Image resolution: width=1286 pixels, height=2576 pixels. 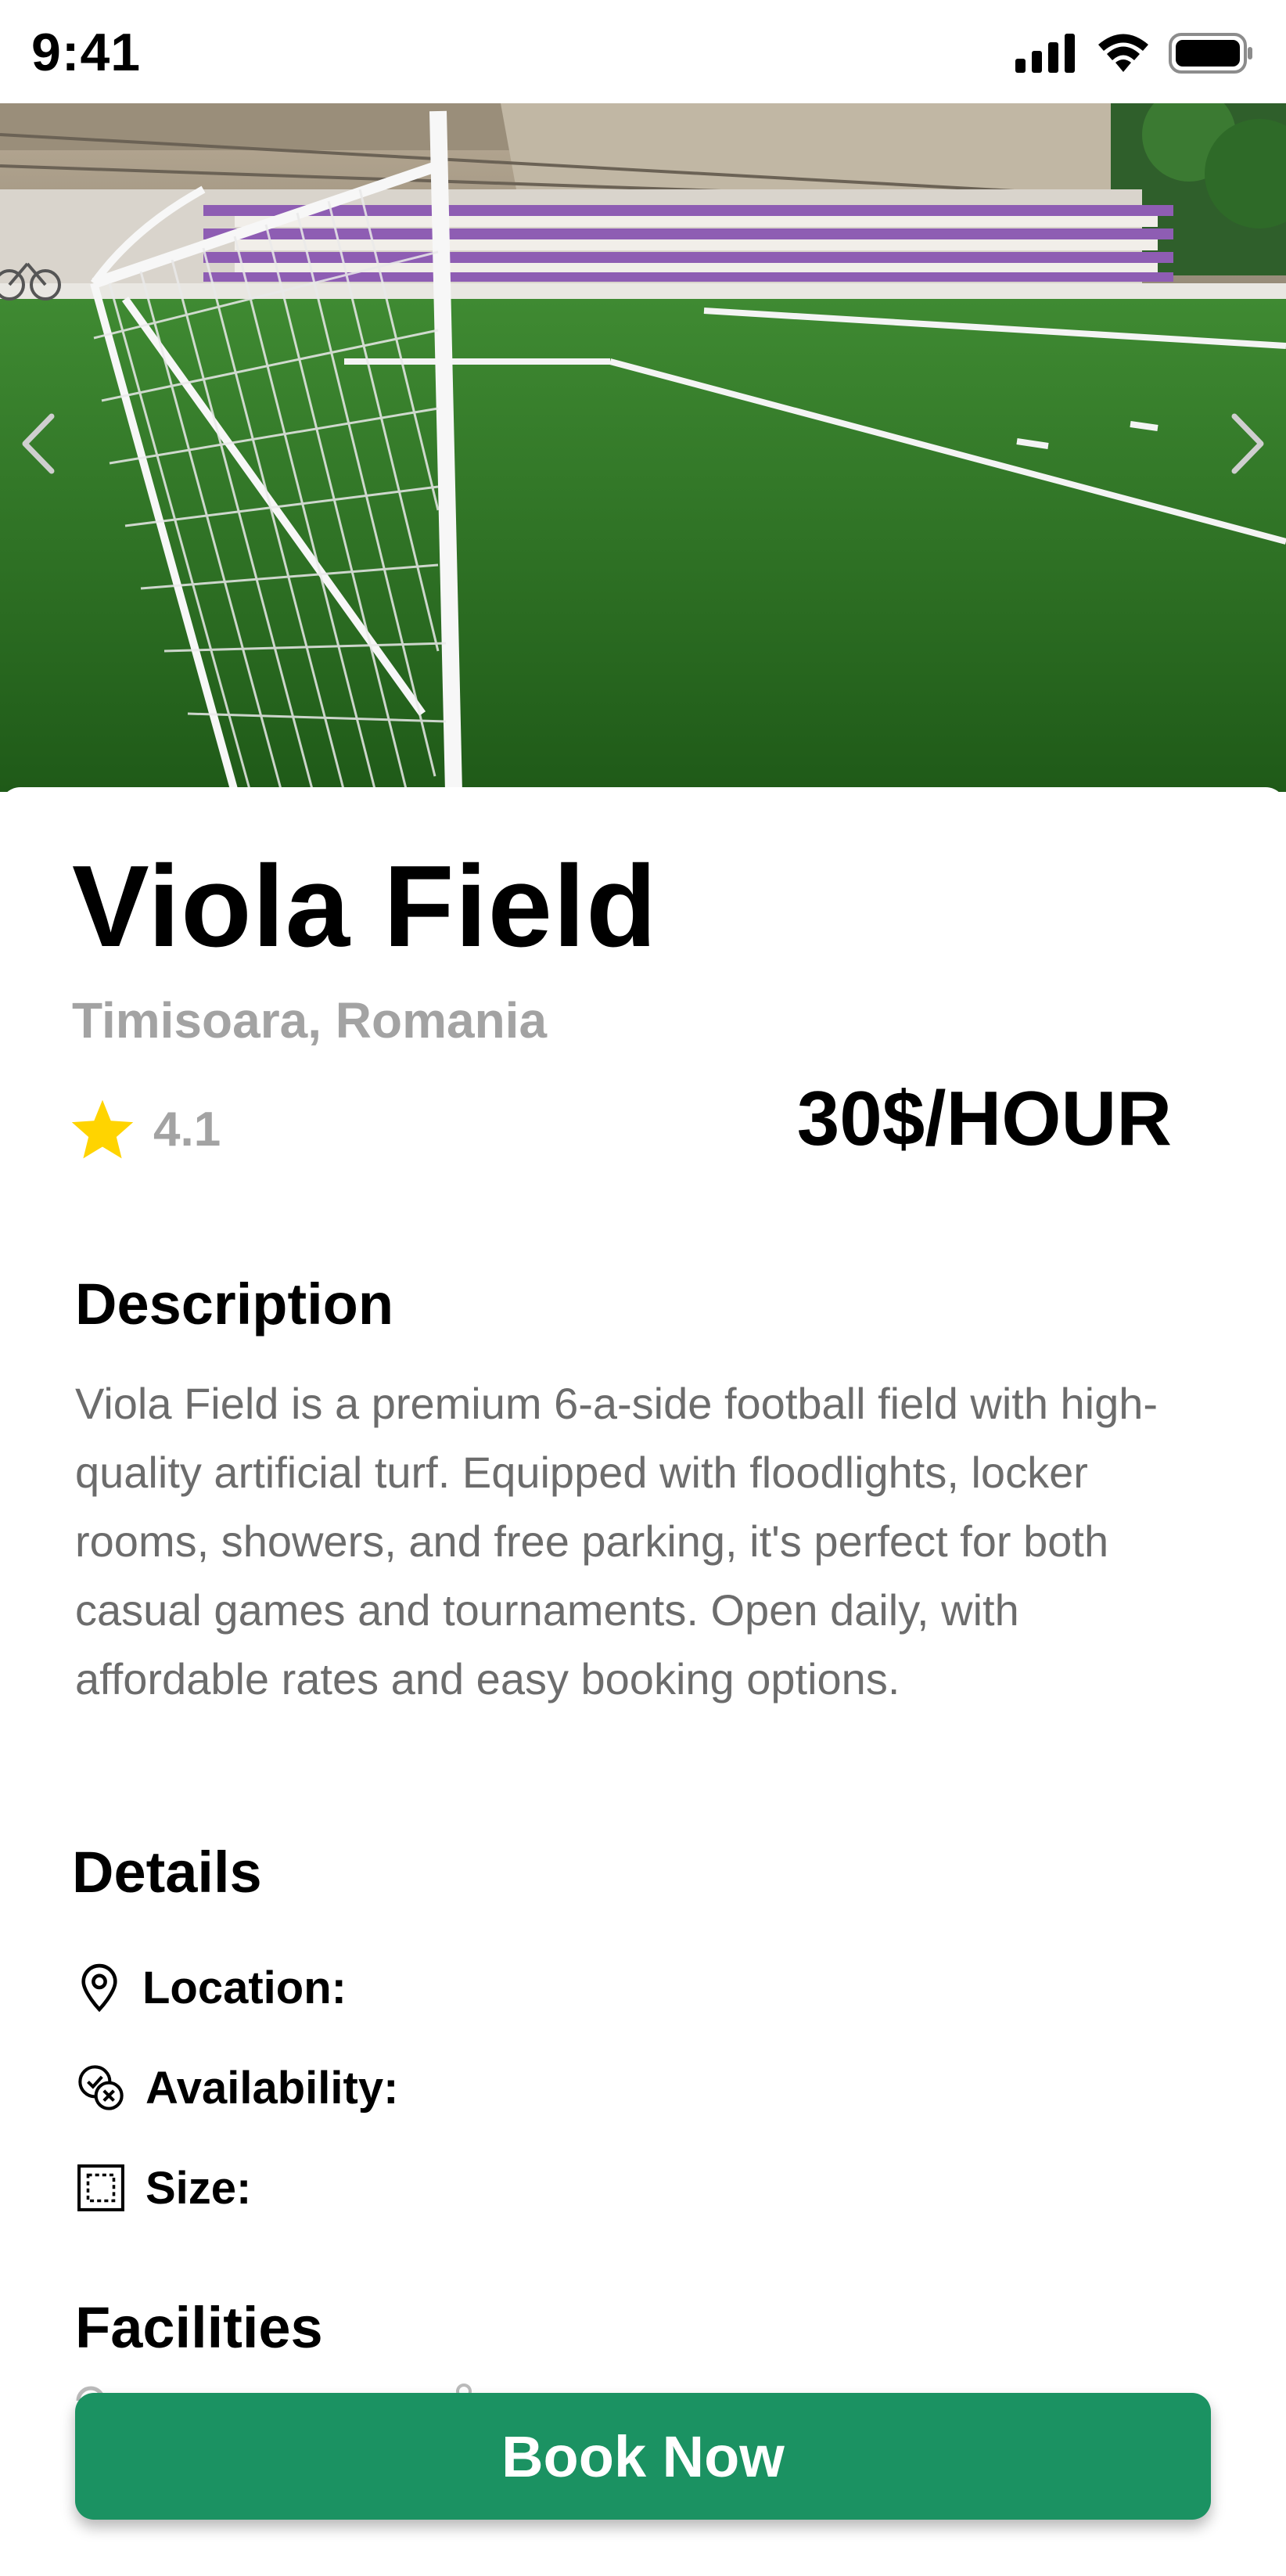 I want to click on price-label: 30$/HOUR, so click(x=984, y=1118).